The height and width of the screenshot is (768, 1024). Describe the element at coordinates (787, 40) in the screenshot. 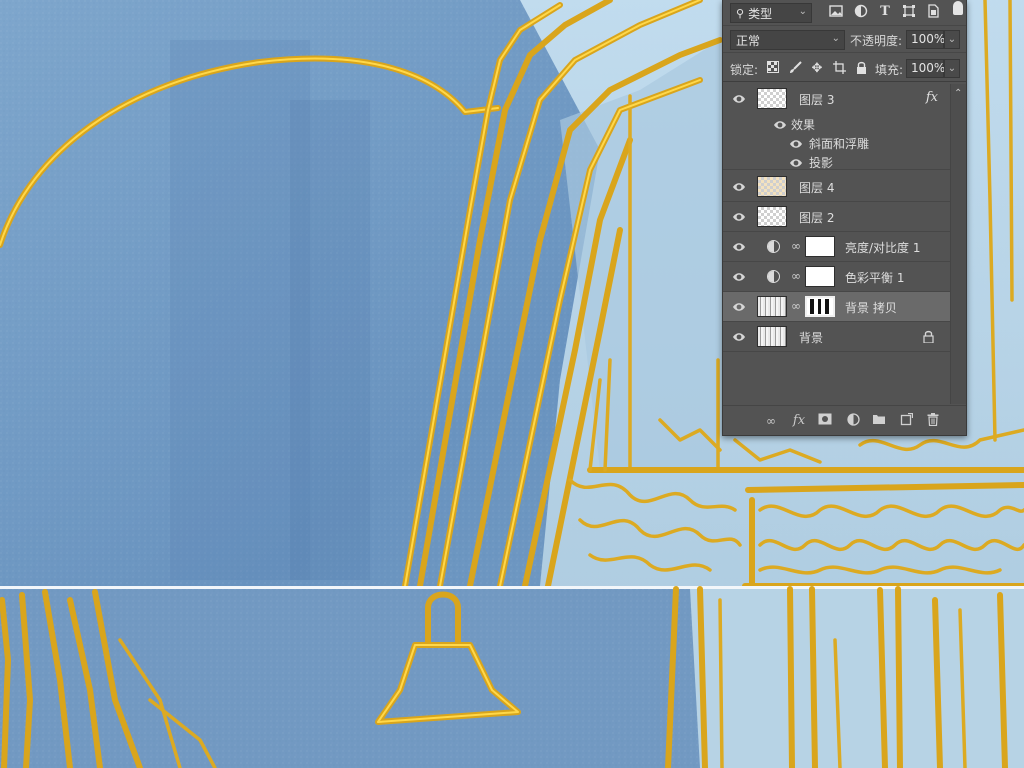

I see `blend-mode-dropdown: 正常 ⌄` at that location.